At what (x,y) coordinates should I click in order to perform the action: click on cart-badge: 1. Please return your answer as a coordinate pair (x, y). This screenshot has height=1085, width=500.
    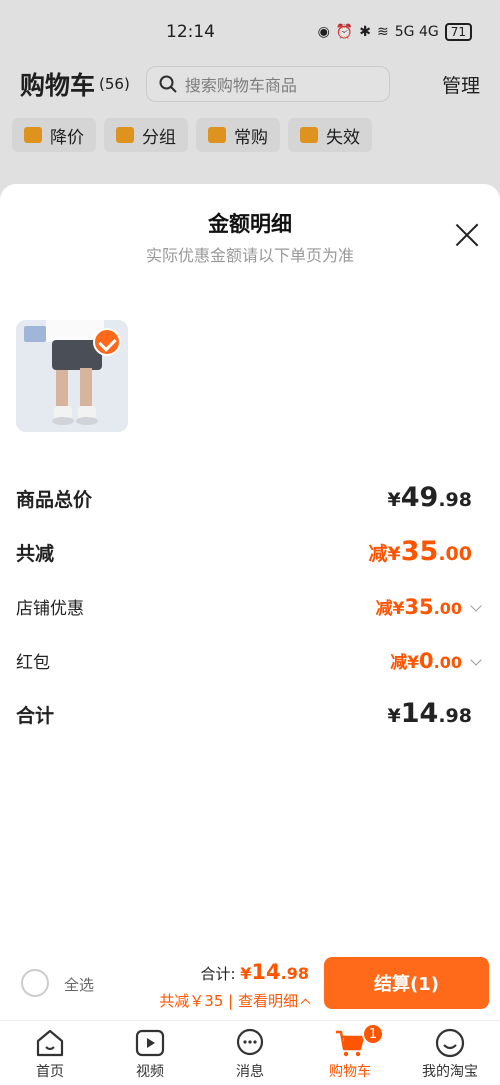
    Looking at the image, I should click on (373, 1034).